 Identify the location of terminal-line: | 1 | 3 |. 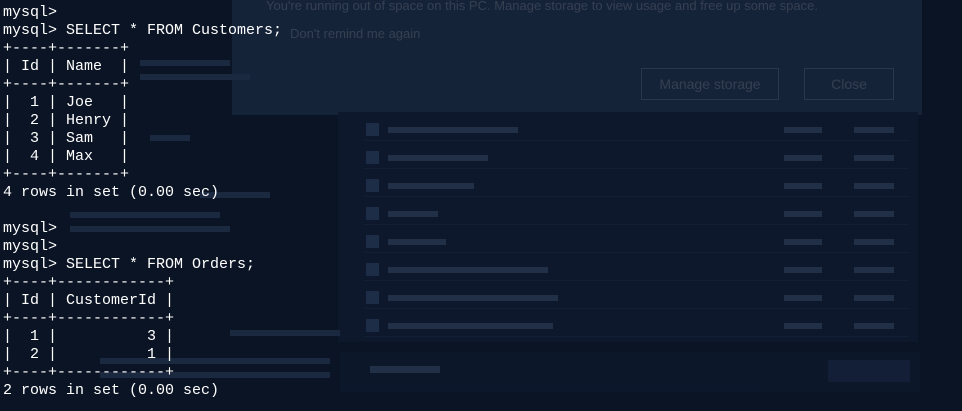
(89, 336).